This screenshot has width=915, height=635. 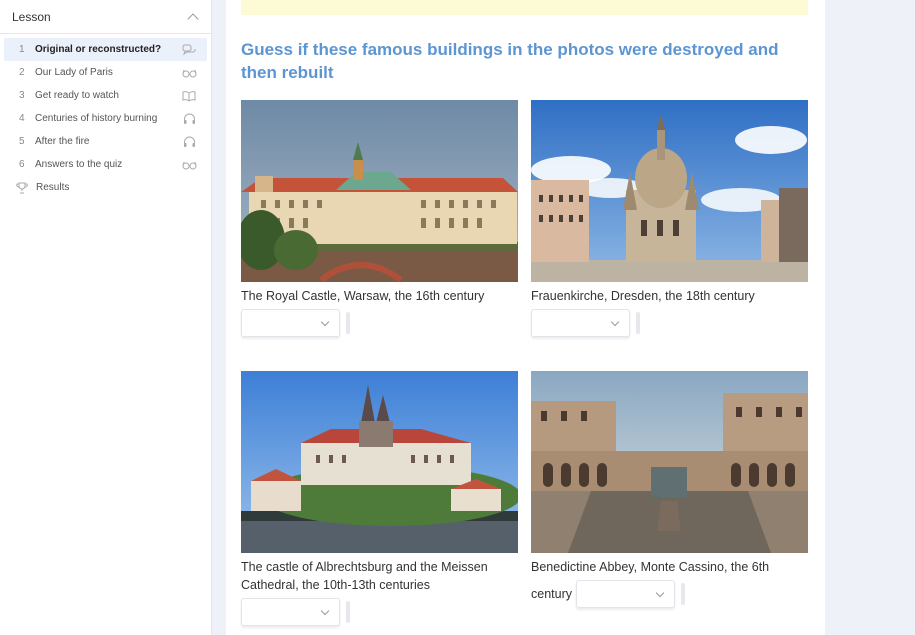 I want to click on nav-item-answers-to-the-quiz: 6 Answers to the quiz, so click(x=105, y=164).